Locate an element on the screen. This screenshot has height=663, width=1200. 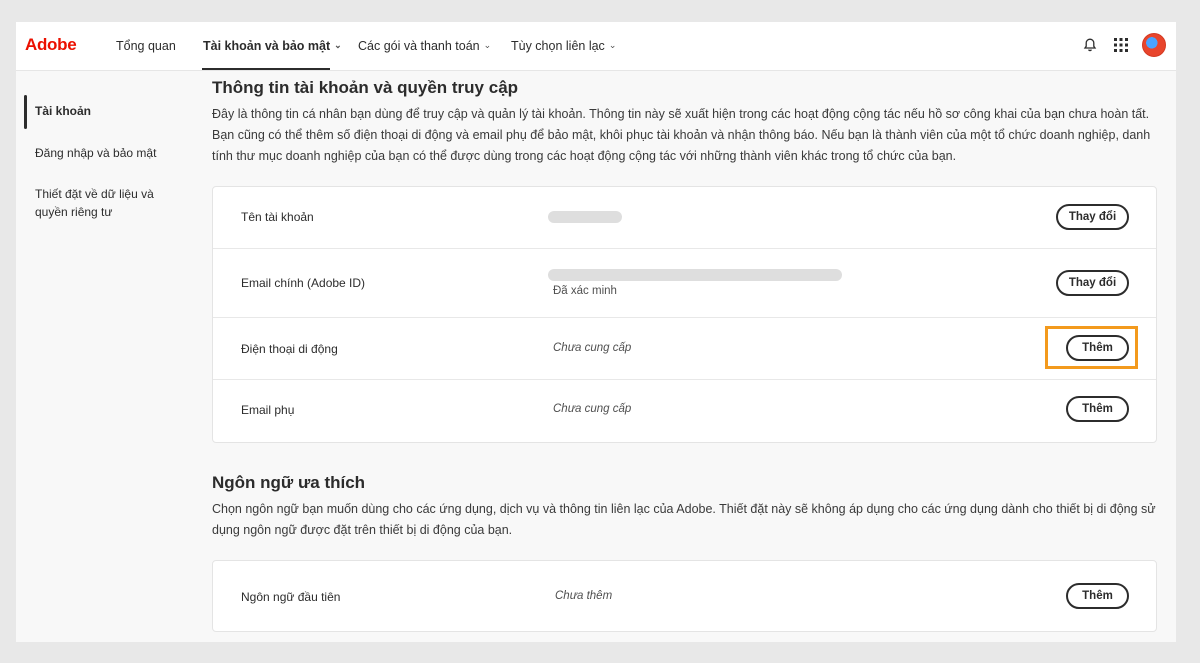
row-label: Tên tài khoản is located at coordinates (277, 217).